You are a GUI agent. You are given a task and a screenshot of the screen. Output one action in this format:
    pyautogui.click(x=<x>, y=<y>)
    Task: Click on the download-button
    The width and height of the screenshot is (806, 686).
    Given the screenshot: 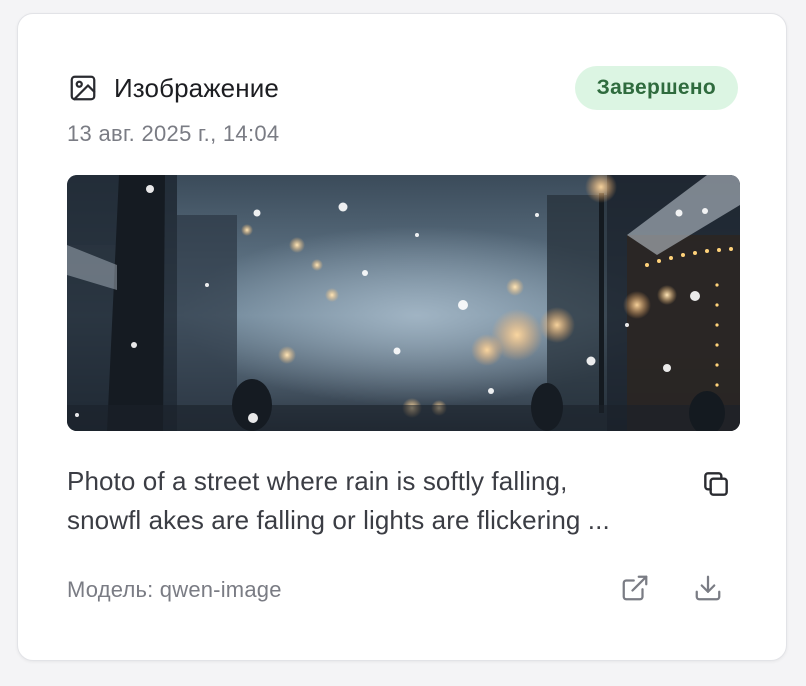 What is the action you would take?
    pyautogui.click(x=708, y=590)
    